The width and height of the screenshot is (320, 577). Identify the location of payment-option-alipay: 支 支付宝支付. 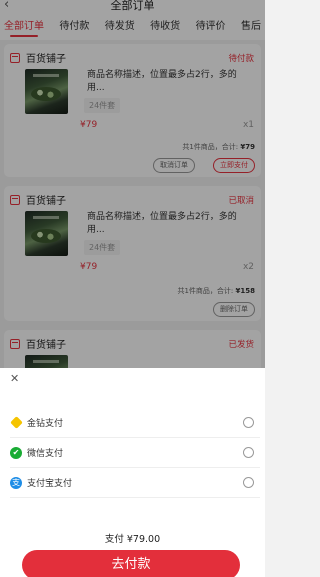
(135, 483).